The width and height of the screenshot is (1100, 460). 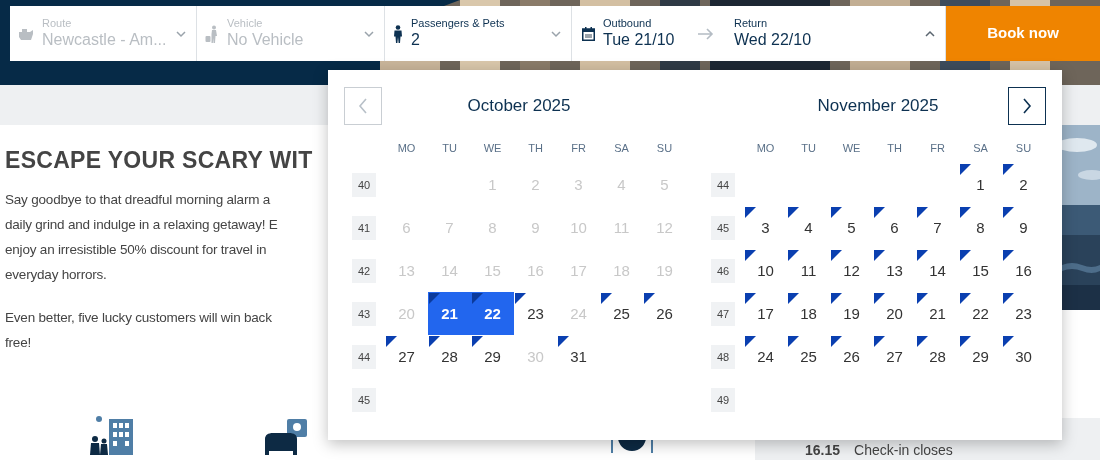 I want to click on calendar-day: 16, so click(x=1023, y=270).